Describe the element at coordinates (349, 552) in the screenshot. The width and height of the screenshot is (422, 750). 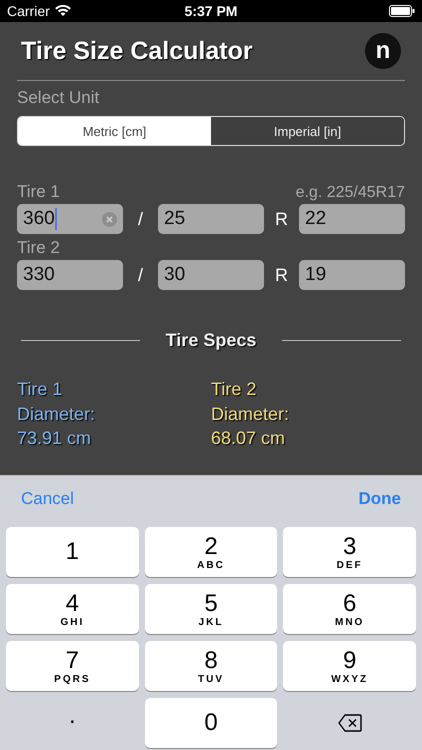
I see `keypad-key: 3 DEF` at that location.